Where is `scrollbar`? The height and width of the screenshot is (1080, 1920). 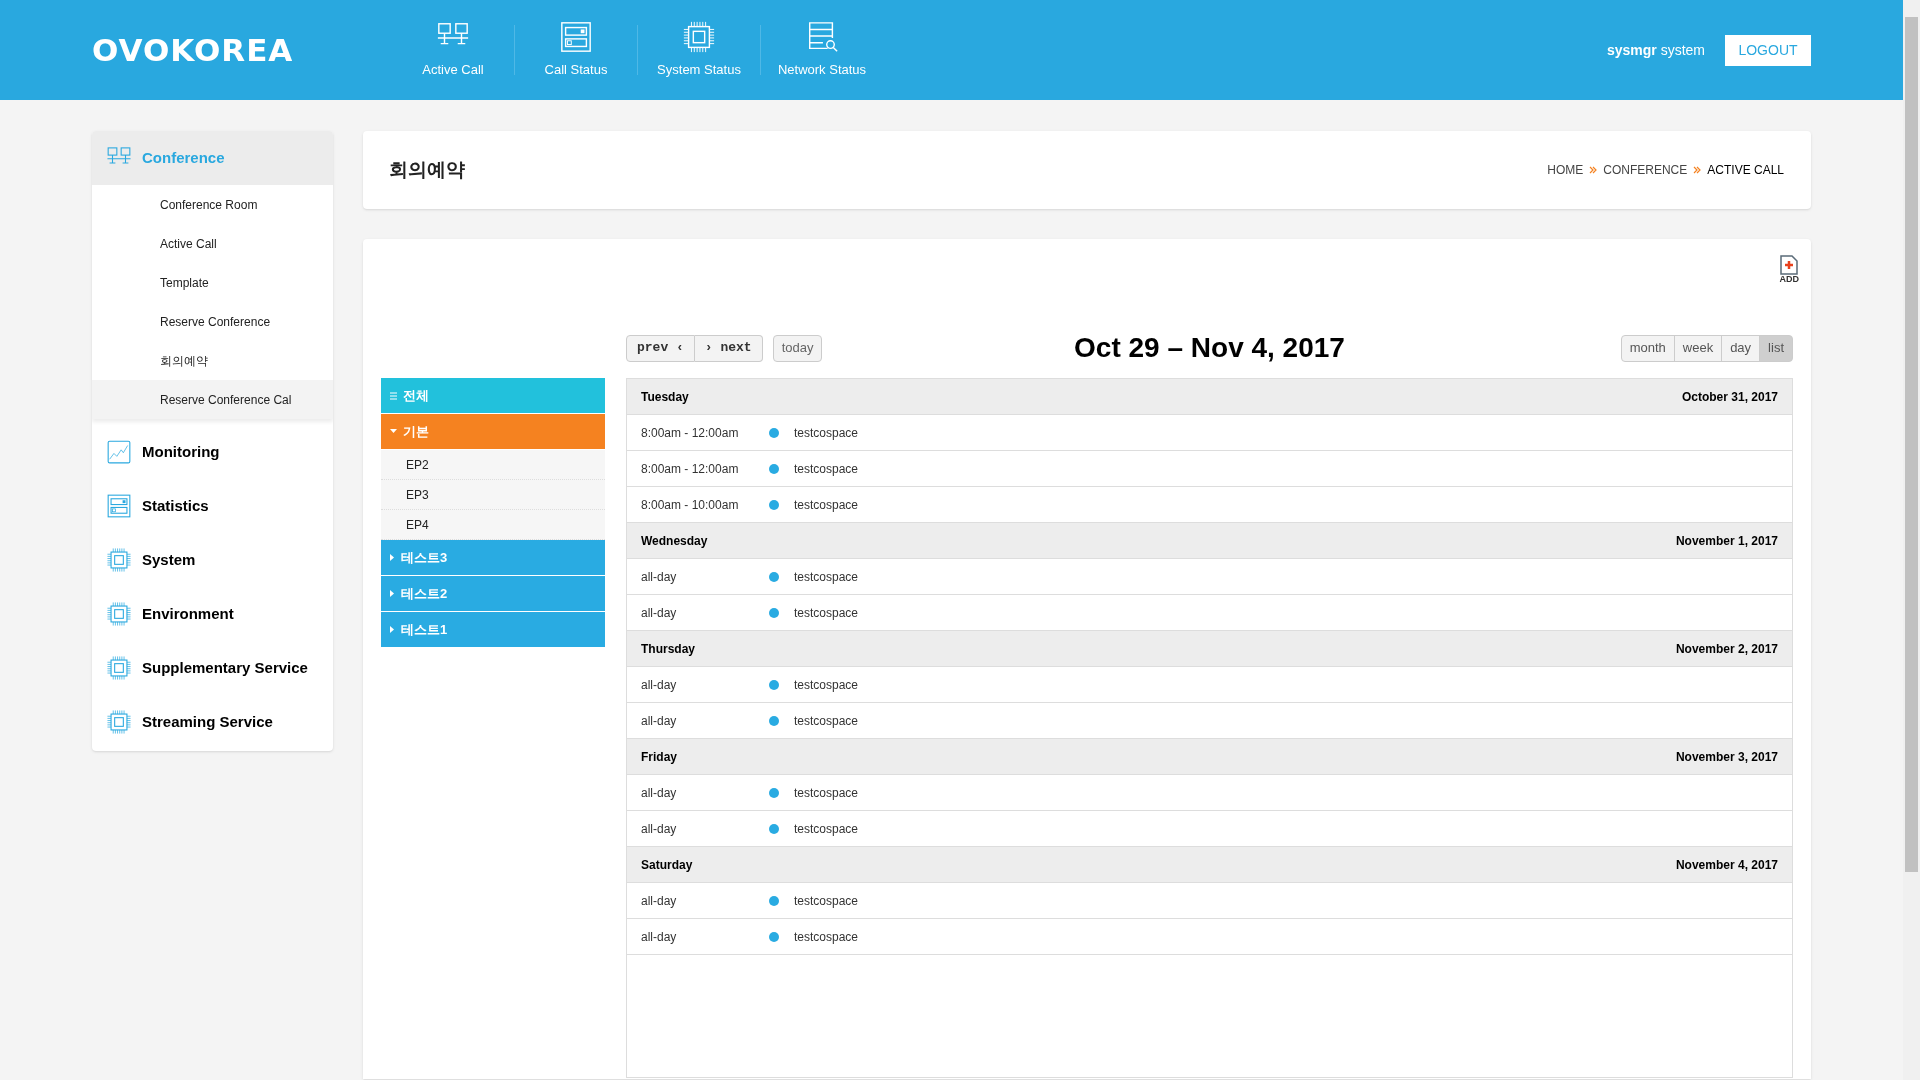
scrollbar is located at coordinates (1911, 540).